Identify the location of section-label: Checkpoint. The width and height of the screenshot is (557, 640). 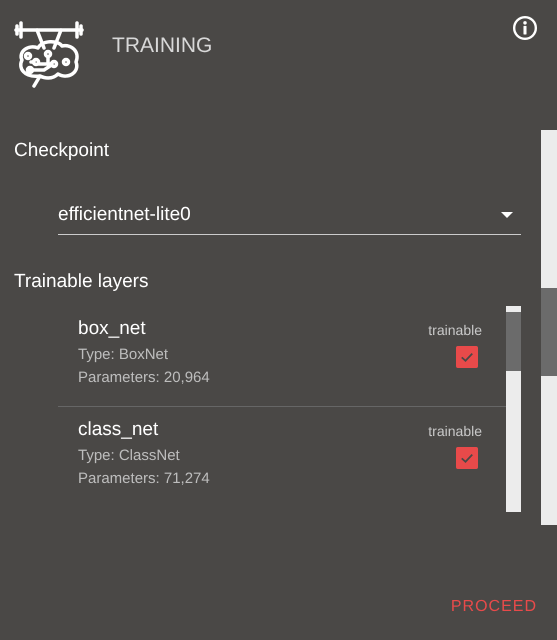
(61, 151).